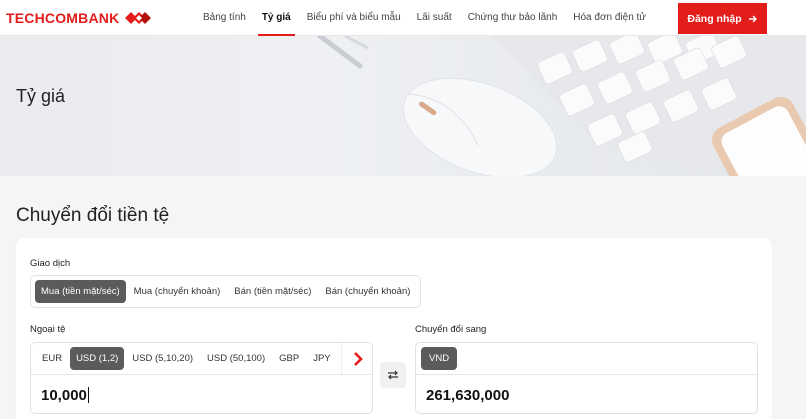 Image resolution: width=806 pixels, height=419 pixels. I want to click on techcombank-logo-icon, so click(138, 18).